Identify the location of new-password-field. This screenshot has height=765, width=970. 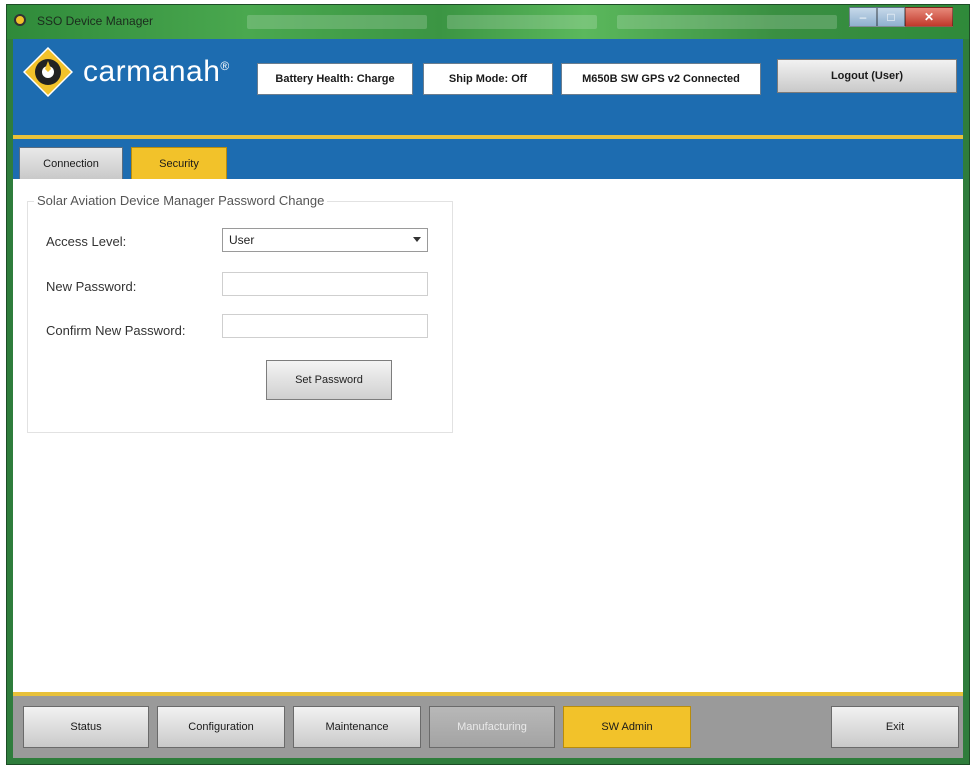
(325, 284).